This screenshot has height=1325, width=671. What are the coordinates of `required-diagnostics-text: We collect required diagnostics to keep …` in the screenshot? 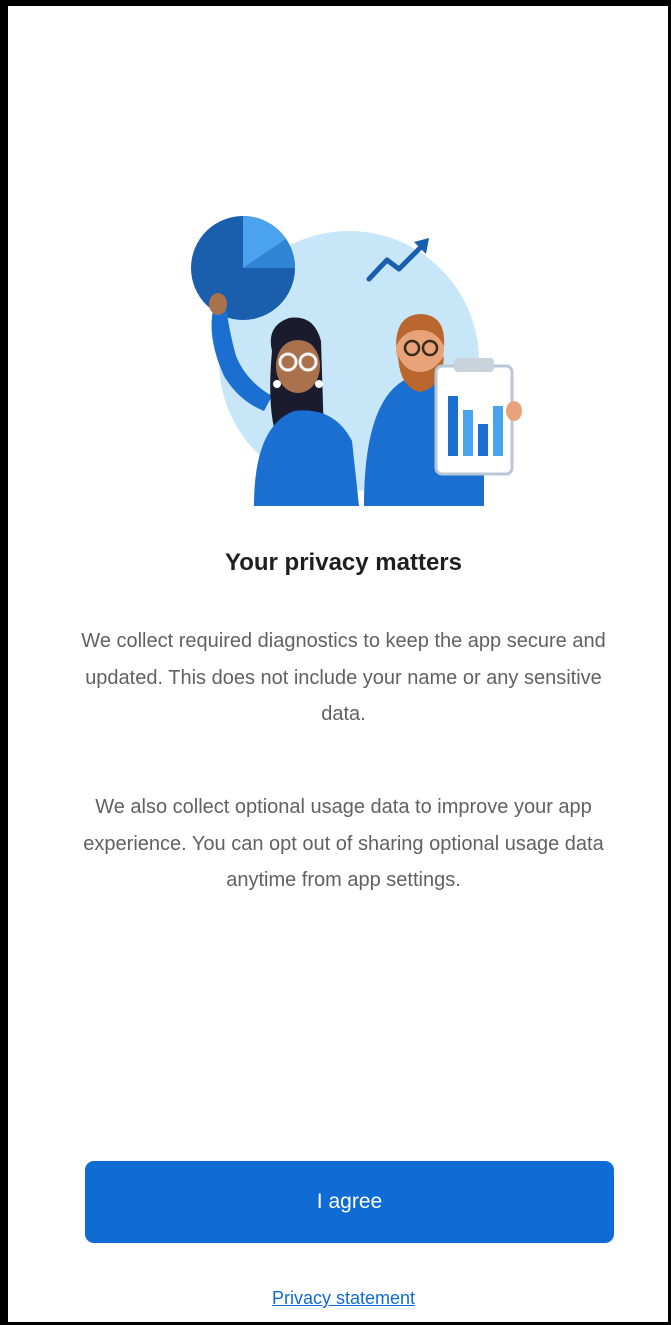 It's located at (343, 677).